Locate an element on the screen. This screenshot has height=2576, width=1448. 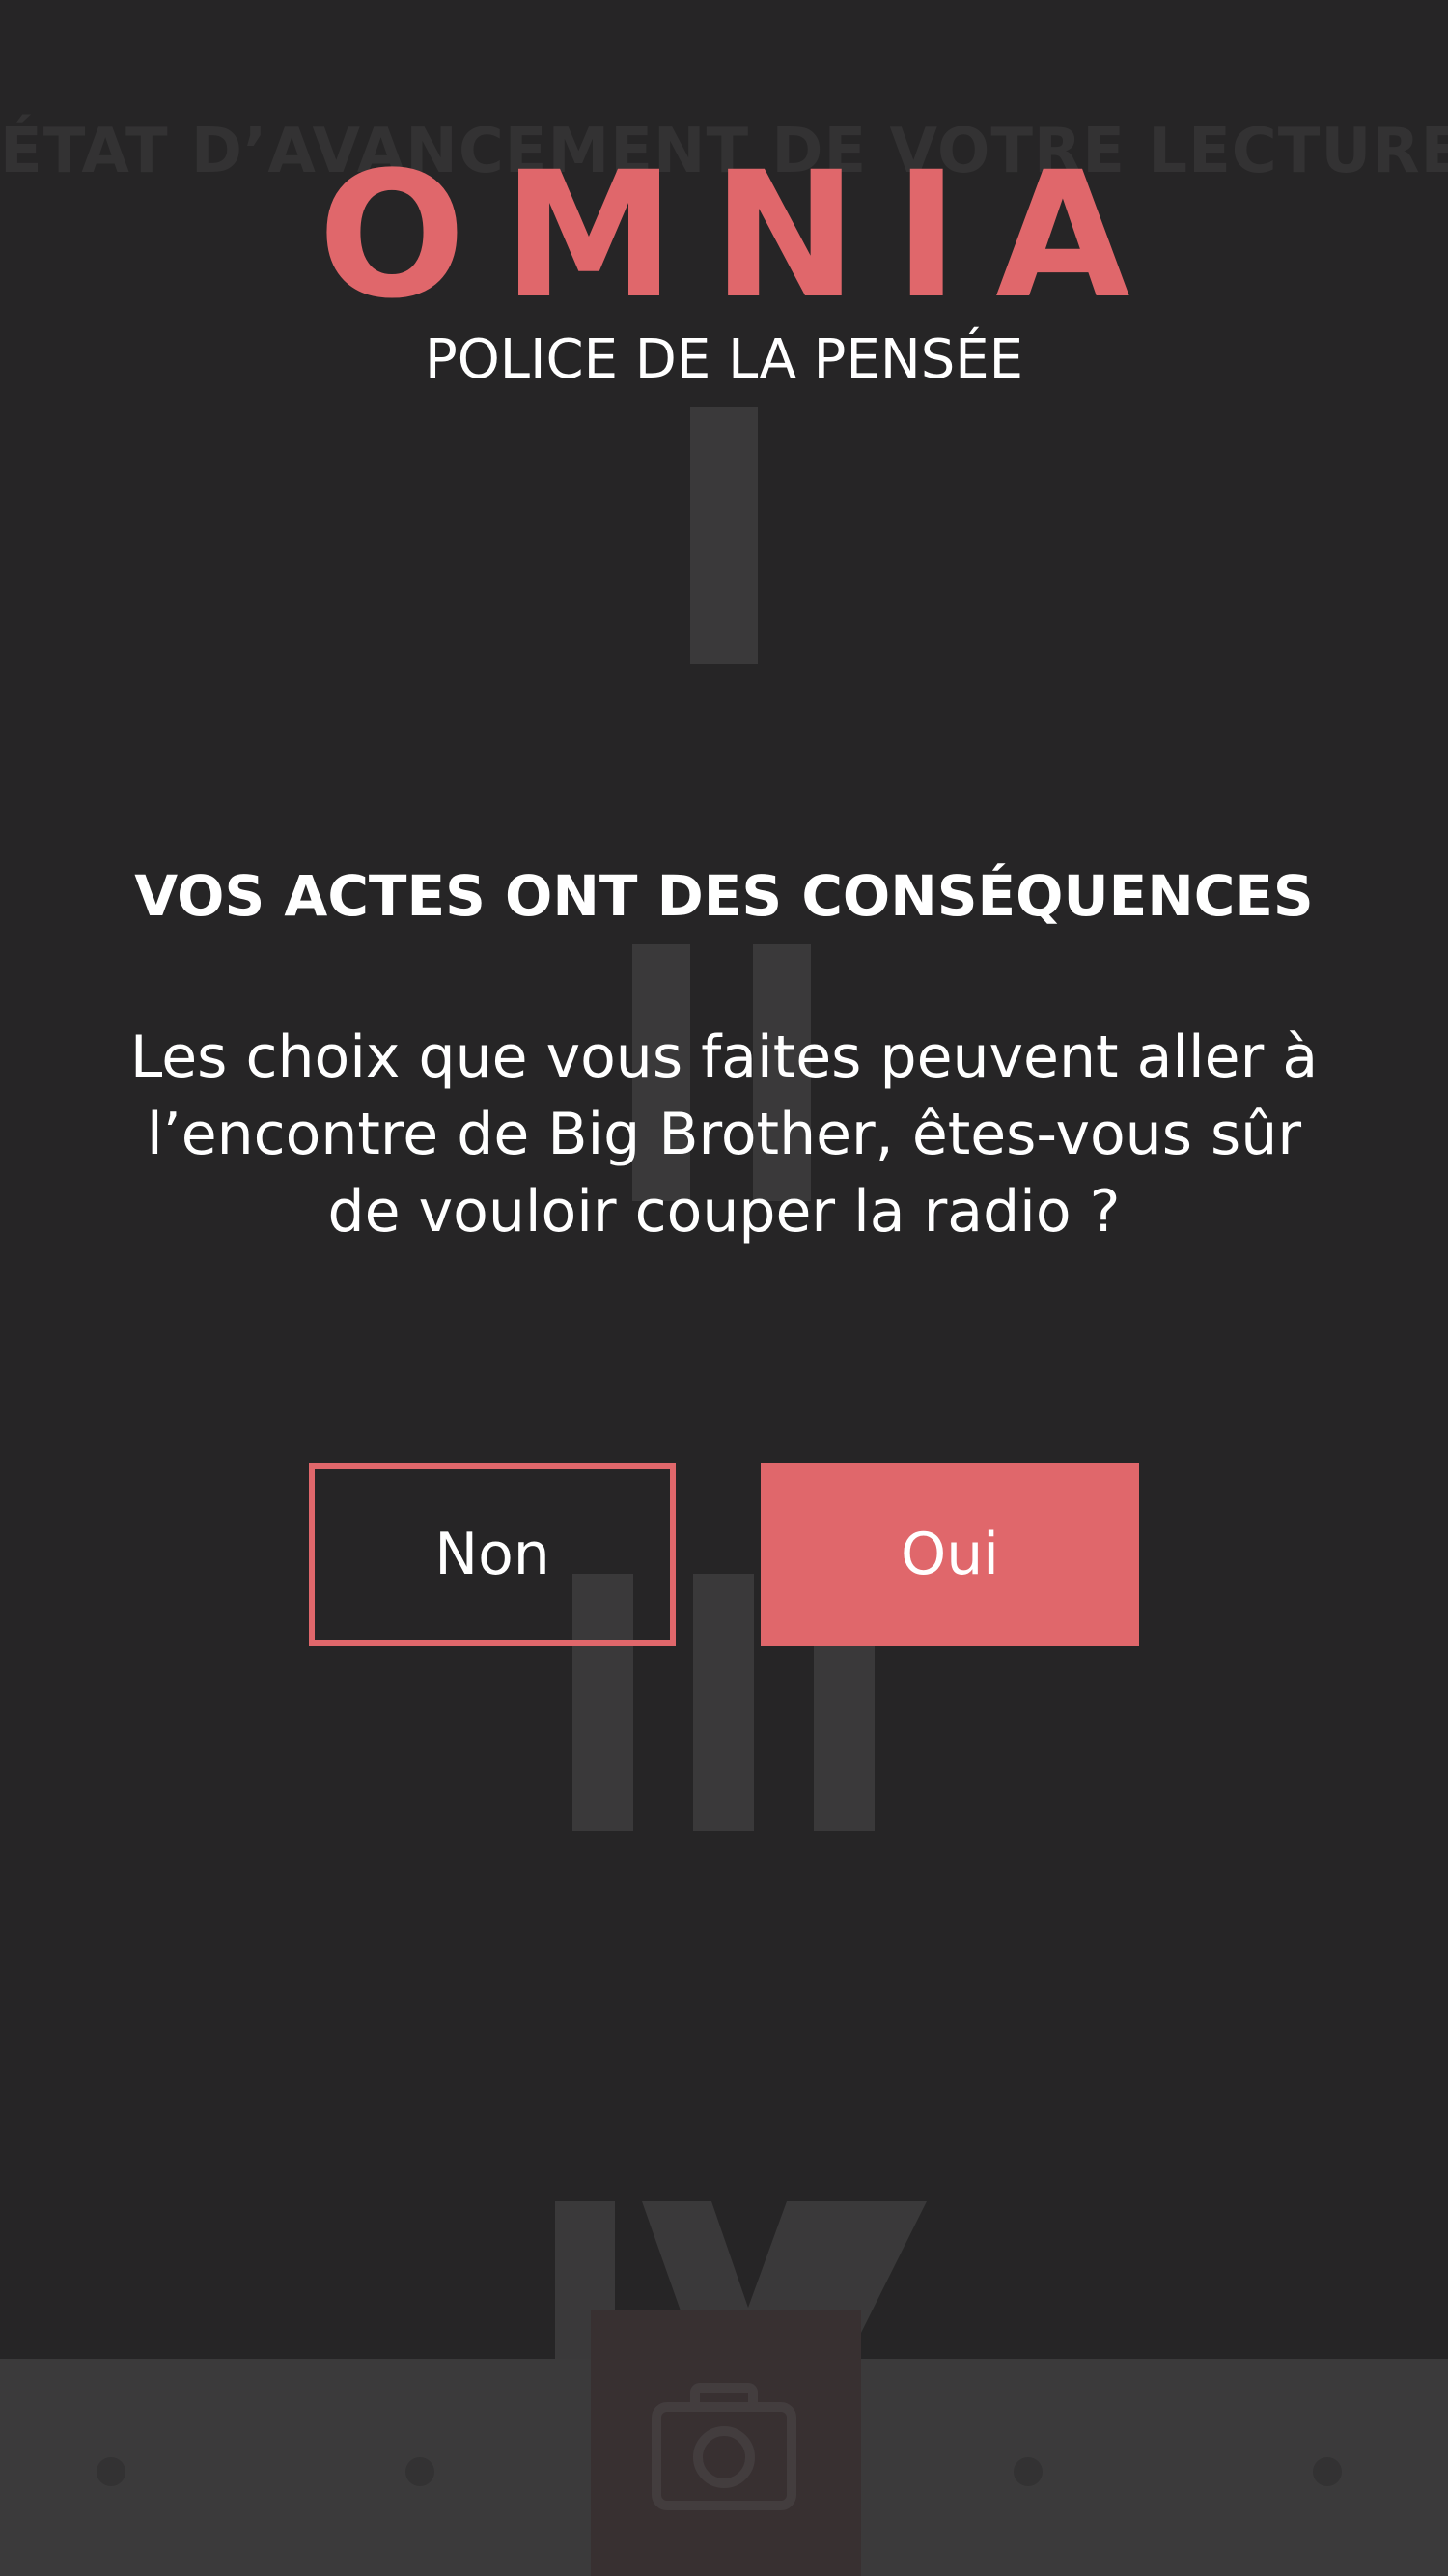
dialog-title: VOS ACTES ONT DES CONSÉQUENCES is located at coordinates (724, 896).